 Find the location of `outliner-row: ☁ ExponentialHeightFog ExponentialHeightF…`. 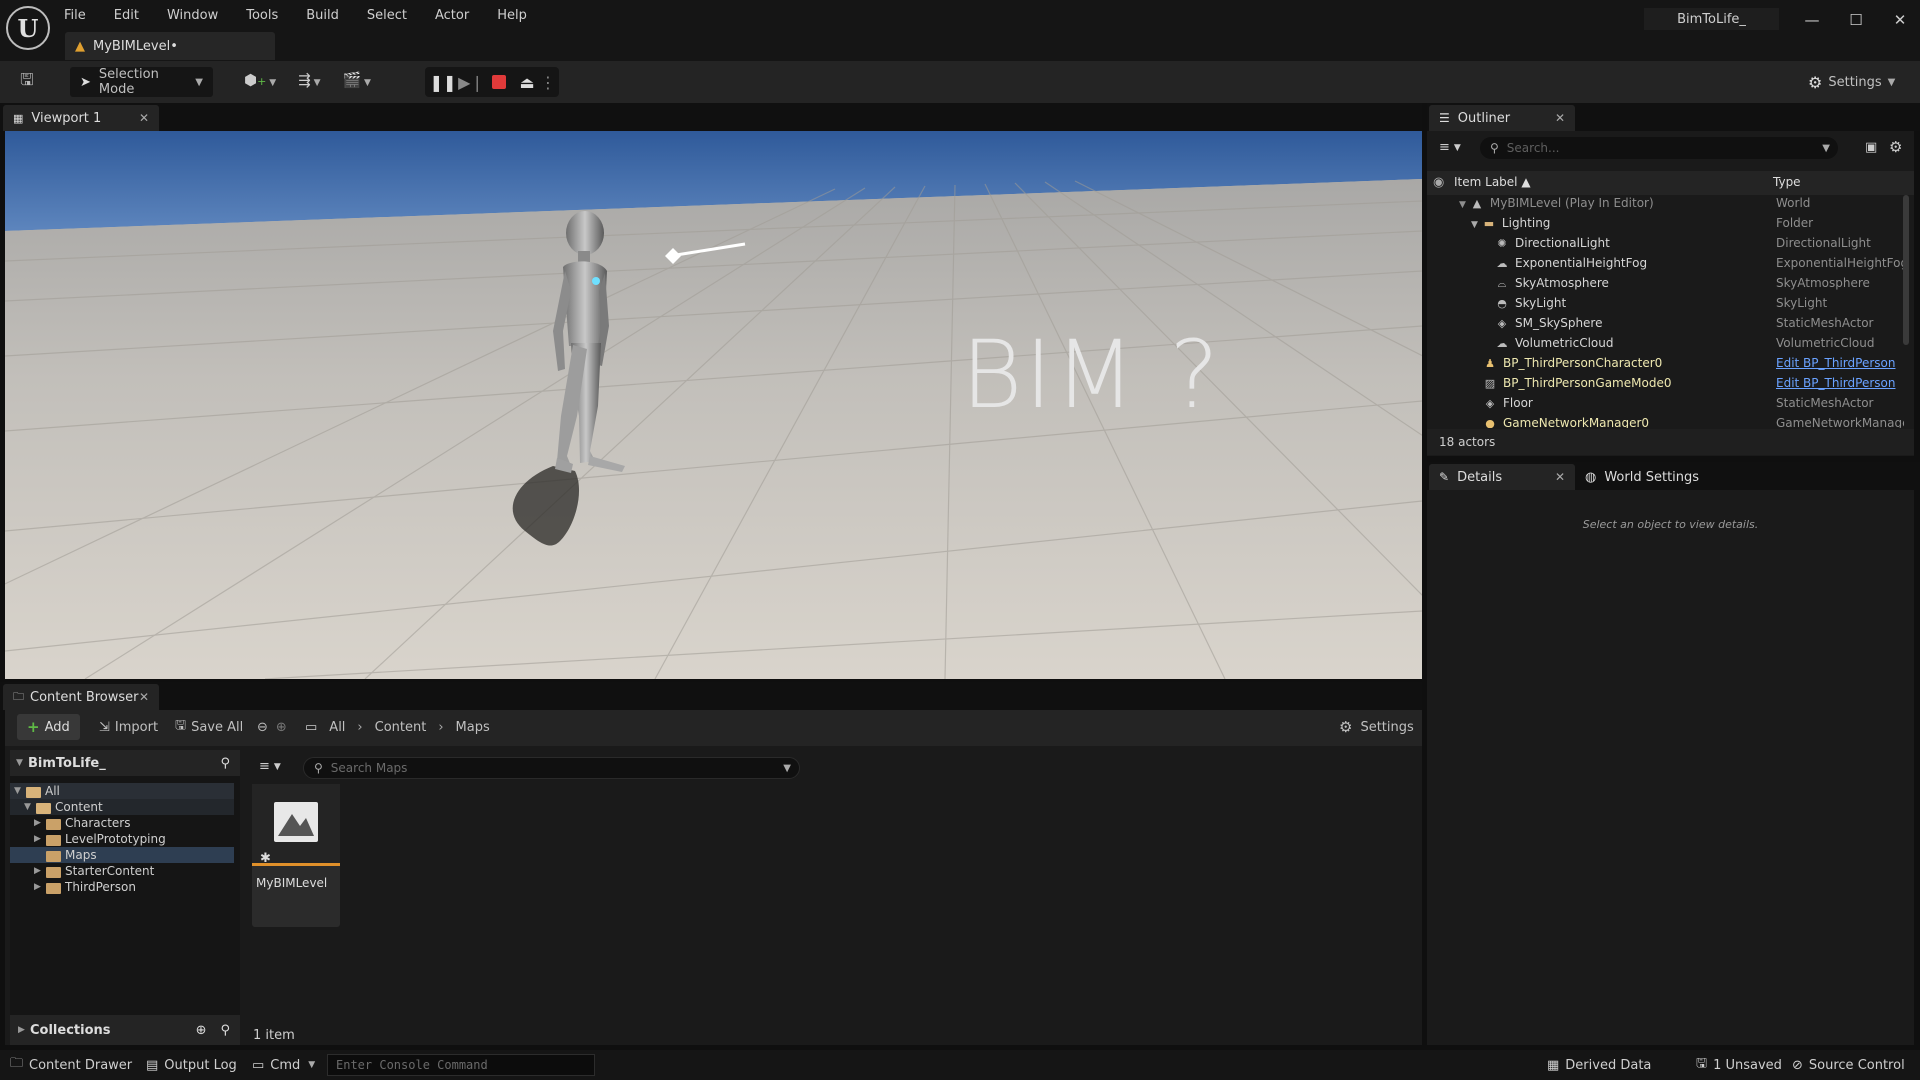

outliner-row: ☁ ExponentialHeightFog ExponentialHeightF… is located at coordinates (1667, 266).